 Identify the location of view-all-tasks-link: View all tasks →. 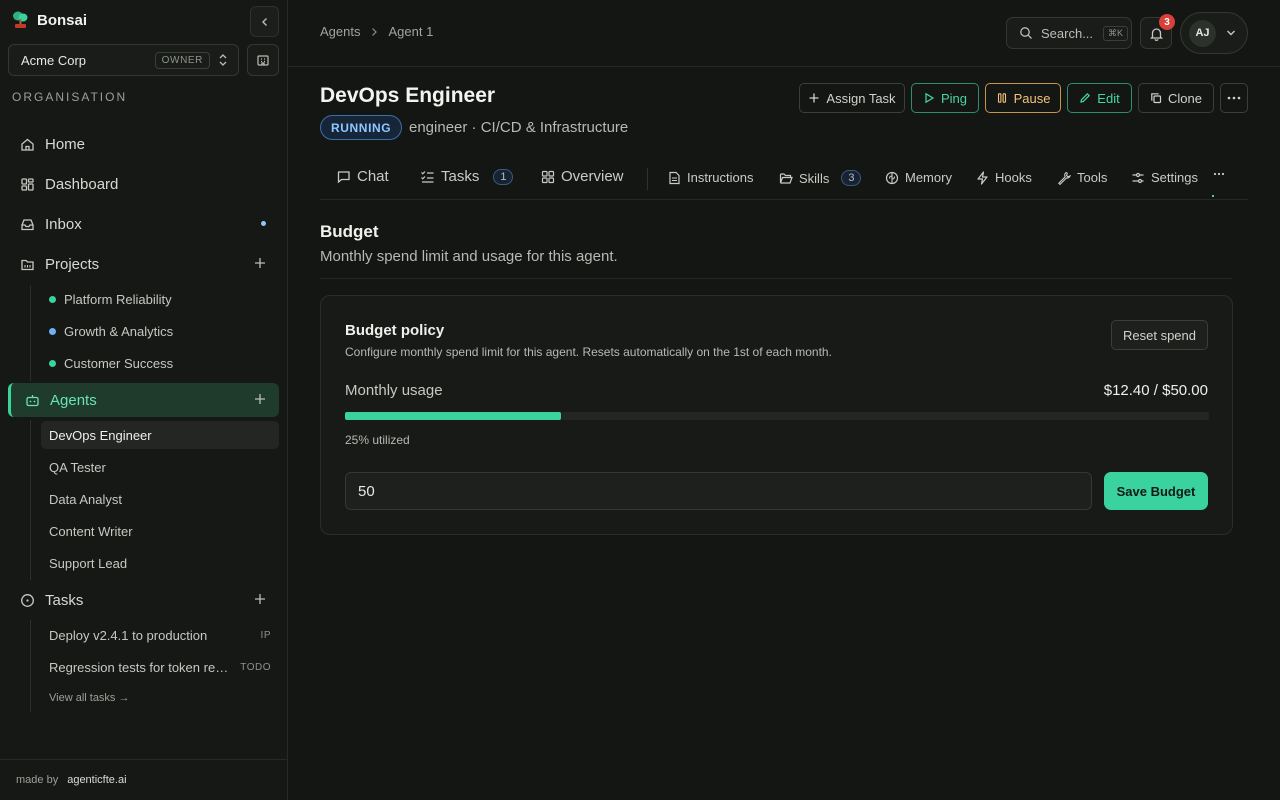
(89, 698).